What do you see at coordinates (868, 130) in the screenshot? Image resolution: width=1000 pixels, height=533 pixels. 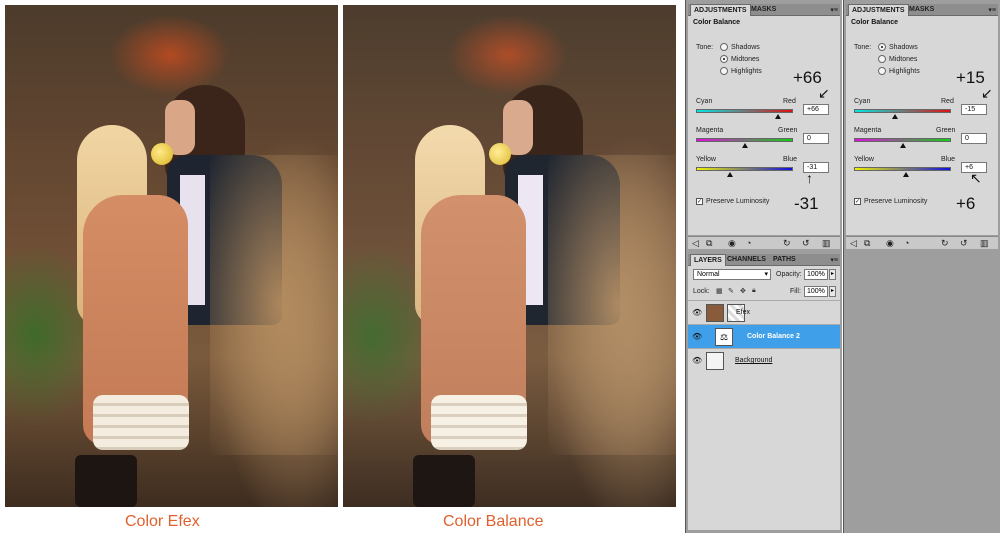 I see `label-magenta: Magenta` at bounding box center [868, 130].